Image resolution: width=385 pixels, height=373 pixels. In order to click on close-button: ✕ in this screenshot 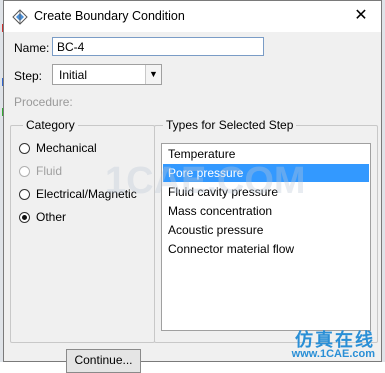, I will do `click(361, 16)`.